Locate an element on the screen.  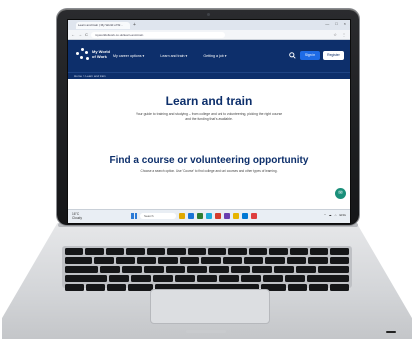
nav-getting-a-job: Getting a job ▾ is located at coordinates (214, 56).